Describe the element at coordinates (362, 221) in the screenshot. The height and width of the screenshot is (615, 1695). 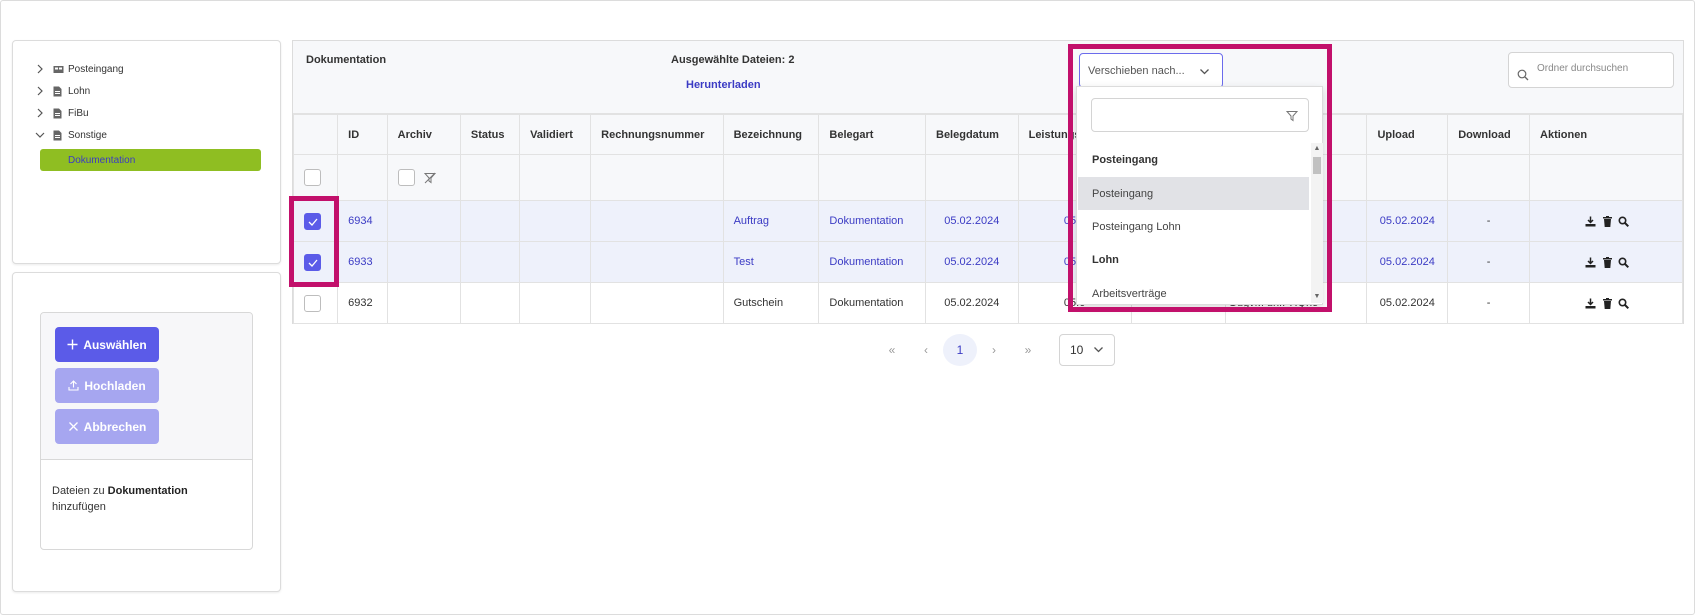
I see `cell-id: 6934` at that location.